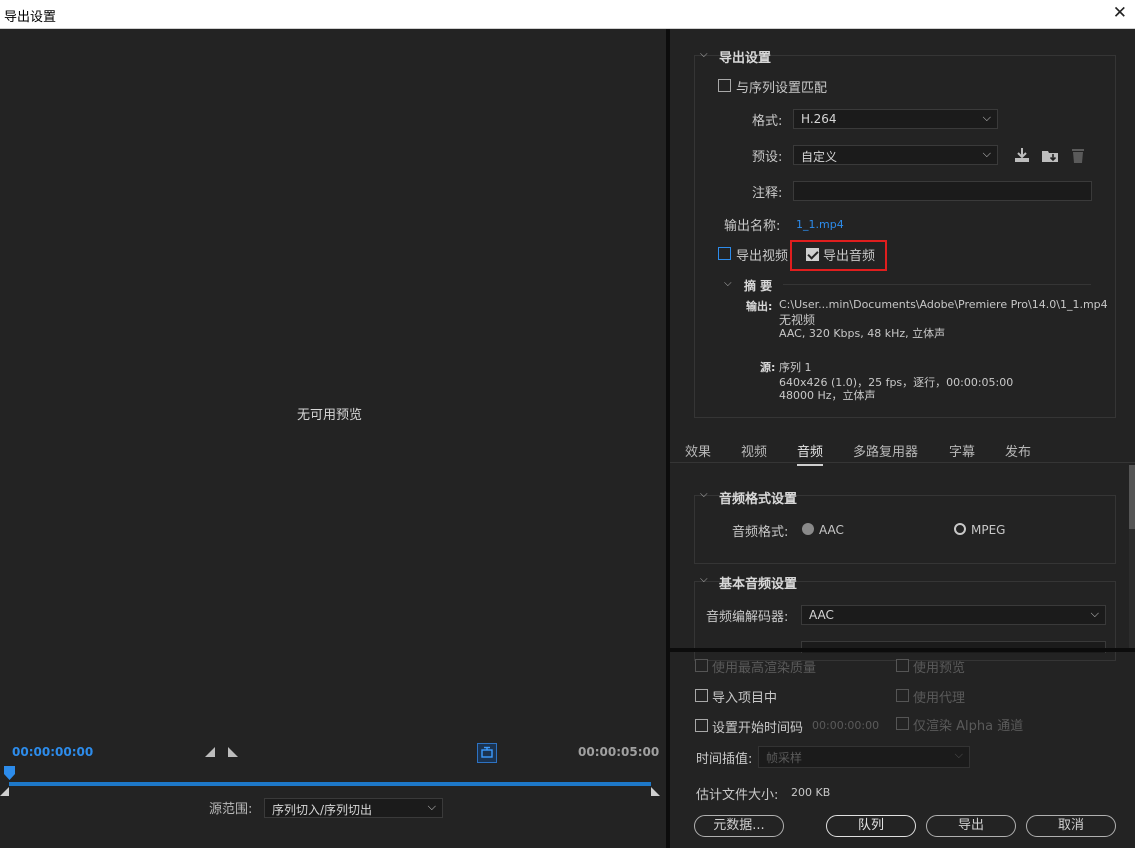  What do you see at coordinates (330, 784) in the screenshot?
I see `timeline-track` at bounding box center [330, 784].